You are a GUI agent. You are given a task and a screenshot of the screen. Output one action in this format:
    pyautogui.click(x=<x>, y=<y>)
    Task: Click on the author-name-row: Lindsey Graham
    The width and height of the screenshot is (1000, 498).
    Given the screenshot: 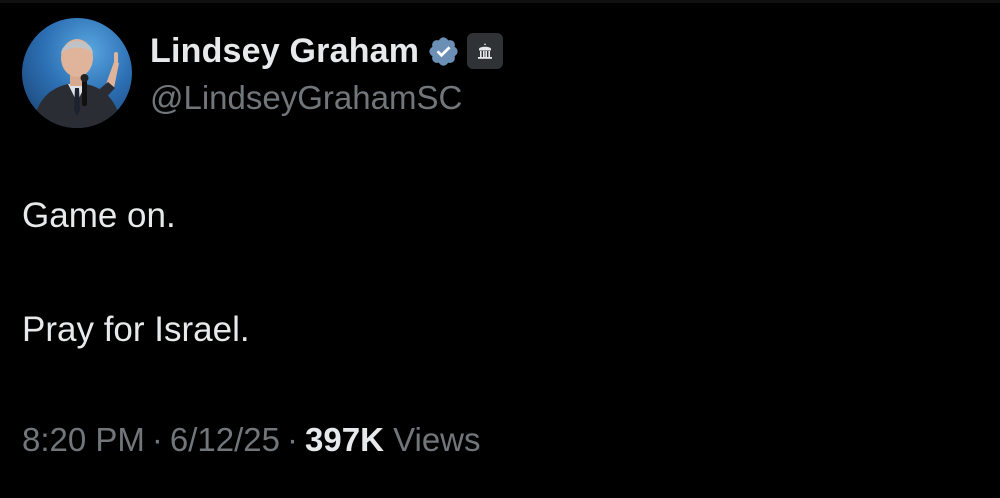 What is the action you would take?
    pyautogui.click(x=327, y=51)
    